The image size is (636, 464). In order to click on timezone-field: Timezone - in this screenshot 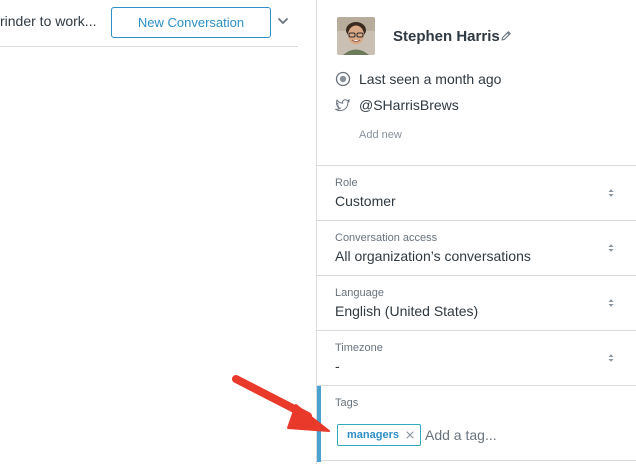, I will do `click(476, 357)`.